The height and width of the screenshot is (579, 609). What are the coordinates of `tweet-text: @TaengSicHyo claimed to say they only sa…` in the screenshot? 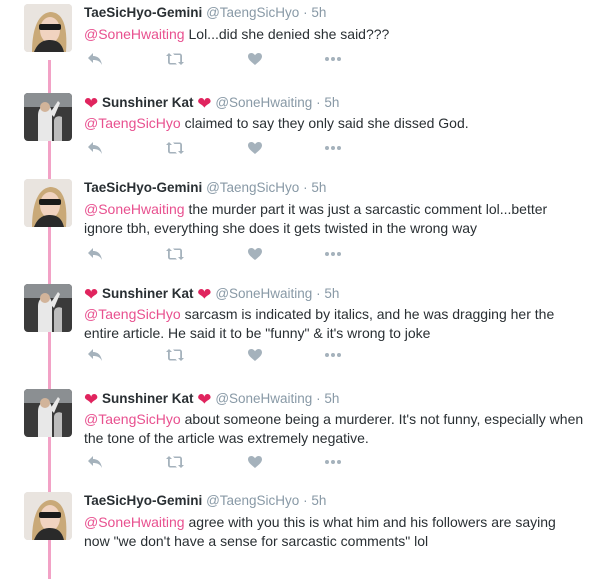 It's located at (334, 123).